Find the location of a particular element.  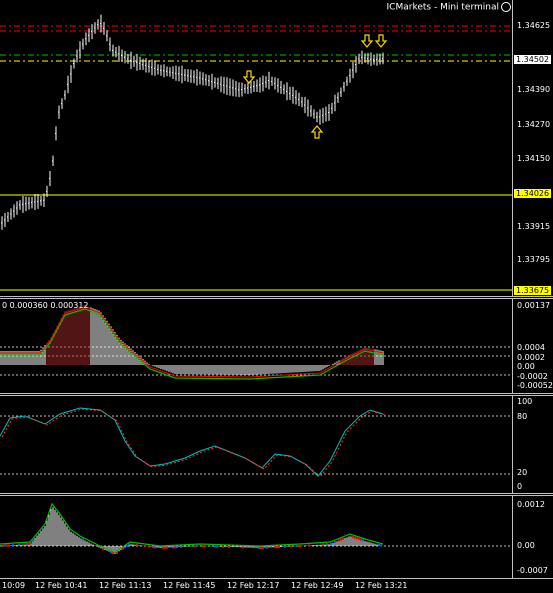

window-title-text: ICMarkets - Mini terminal is located at coordinates (442, 7).